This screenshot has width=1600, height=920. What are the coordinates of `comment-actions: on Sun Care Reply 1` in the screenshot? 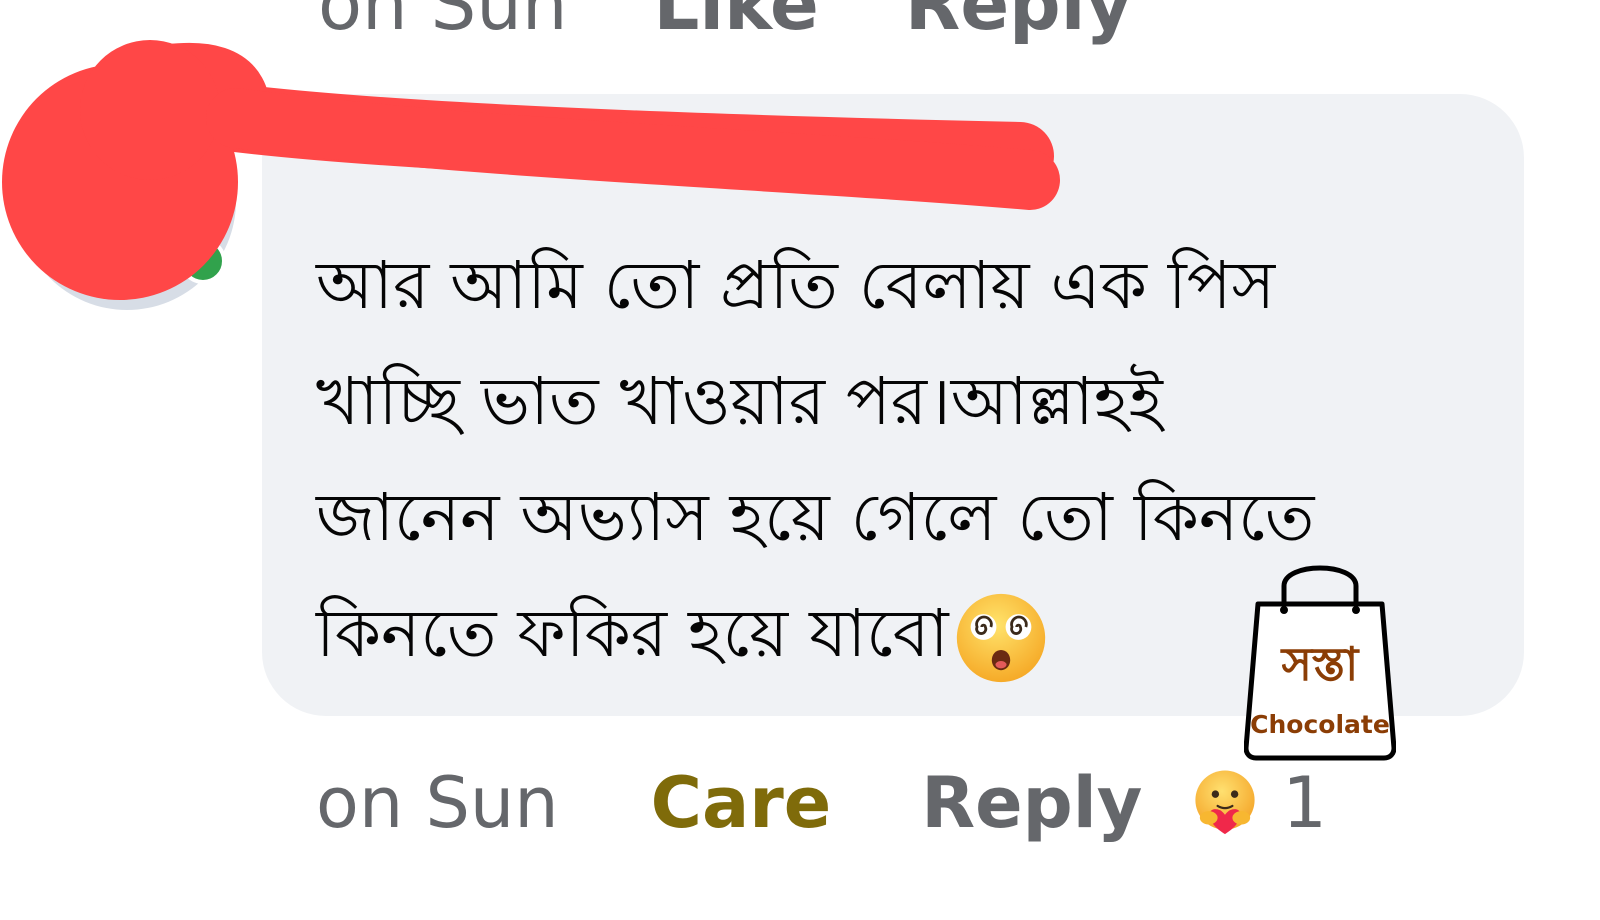 It's located at (821, 803).